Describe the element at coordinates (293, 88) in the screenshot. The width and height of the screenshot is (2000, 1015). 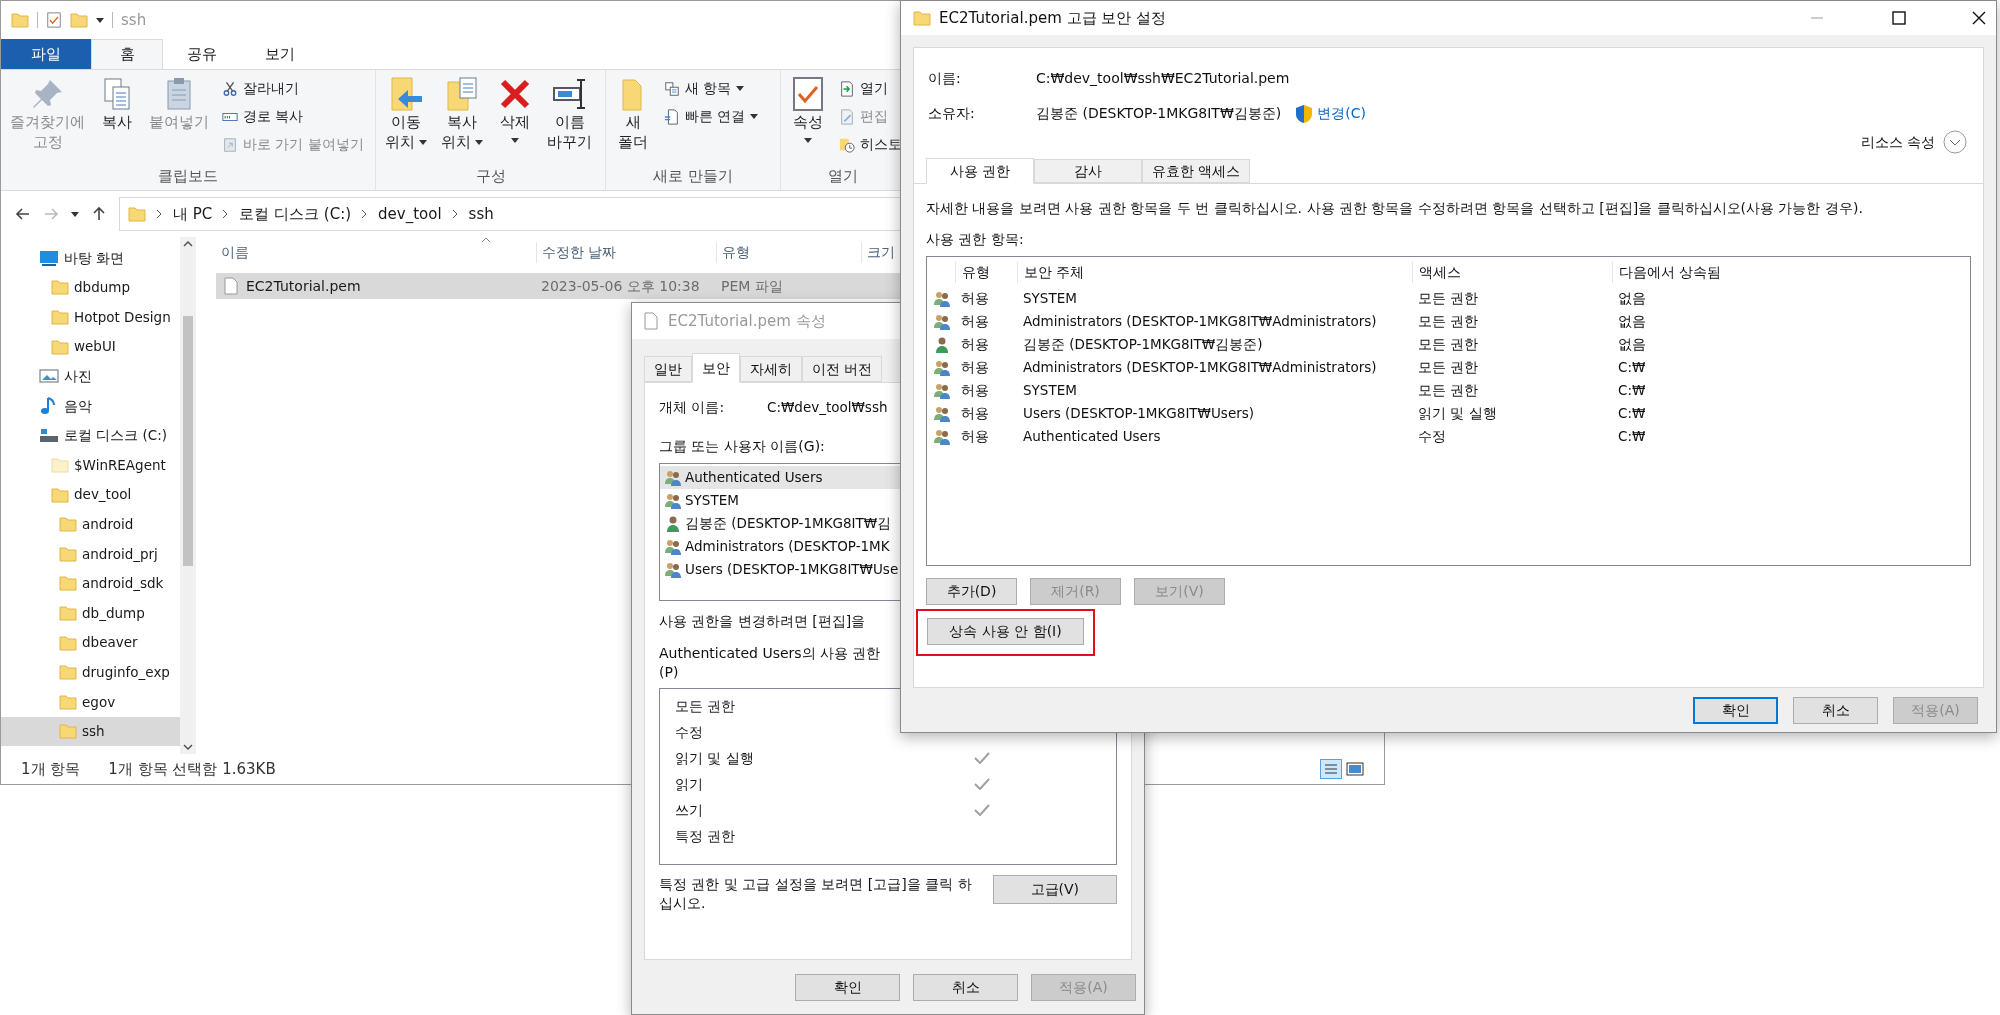
I see `ribbon-button: 잘라내기` at that location.